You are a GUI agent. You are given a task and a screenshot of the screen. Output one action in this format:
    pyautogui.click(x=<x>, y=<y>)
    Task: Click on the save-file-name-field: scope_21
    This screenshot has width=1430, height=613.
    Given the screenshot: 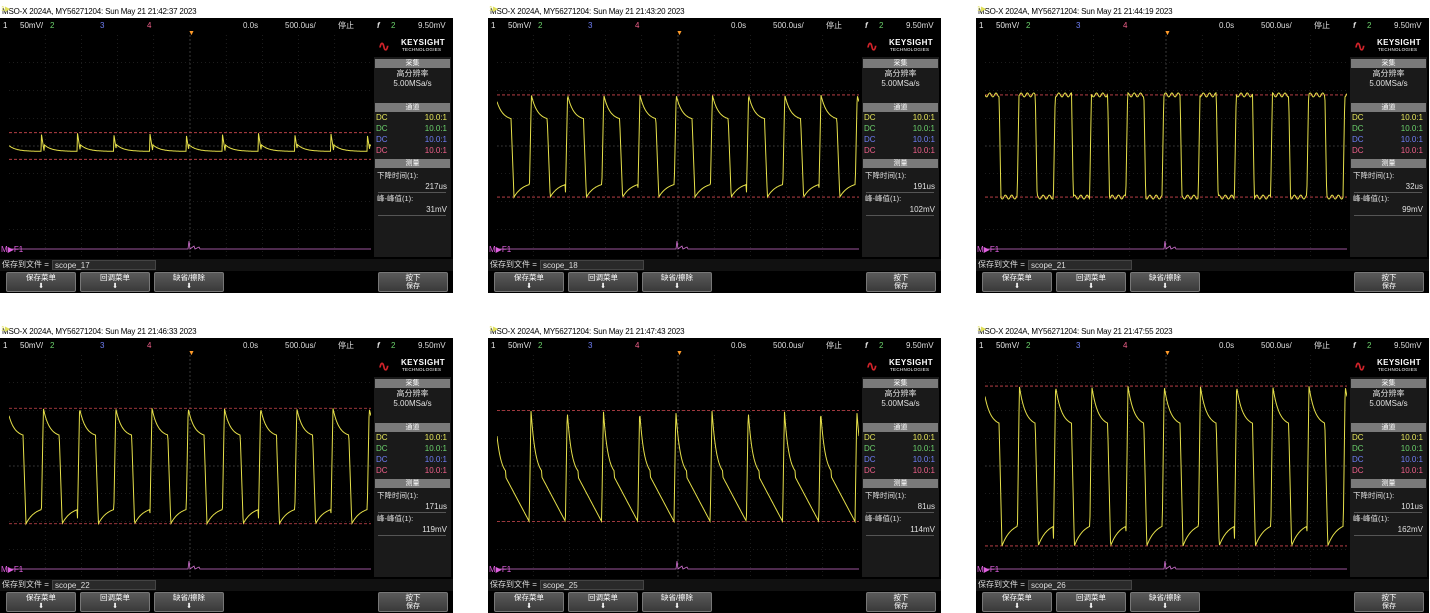 What is the action you would take?
    pyautogui.click(x=1080, y=265)
    